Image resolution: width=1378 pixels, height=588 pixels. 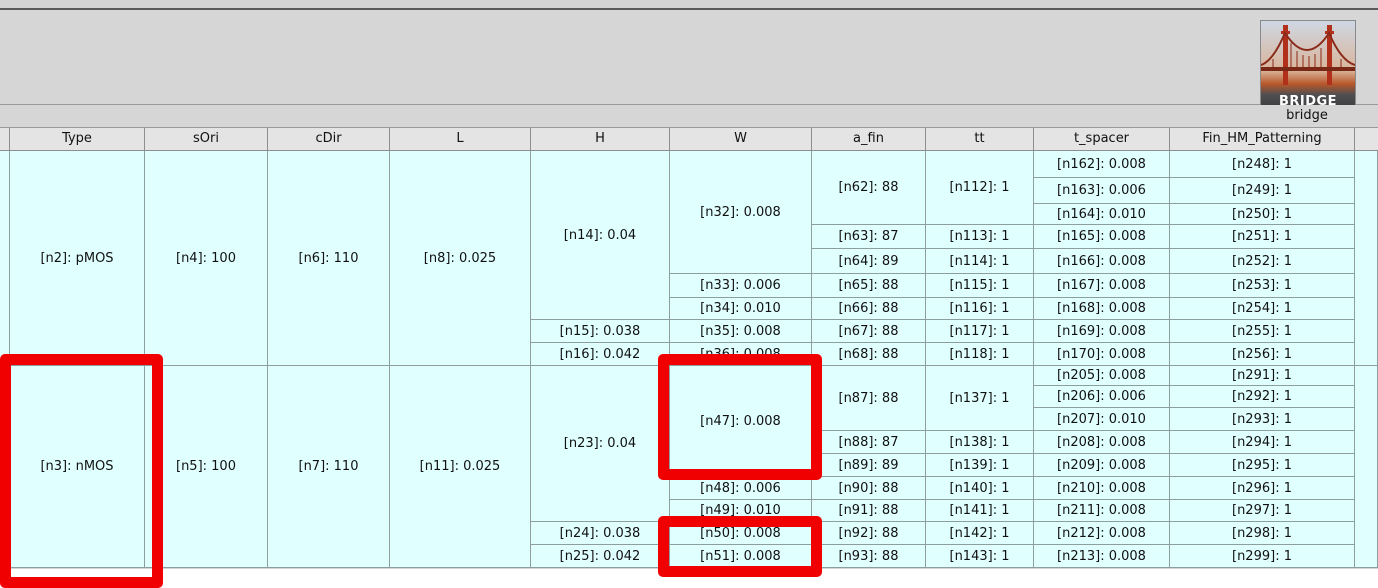 What do you see at coordinates (1102, 488) in the screenshot?
I see `nmos-t-spacer-cell: [n210]: 0.008` at bounding box center [1102, 488].